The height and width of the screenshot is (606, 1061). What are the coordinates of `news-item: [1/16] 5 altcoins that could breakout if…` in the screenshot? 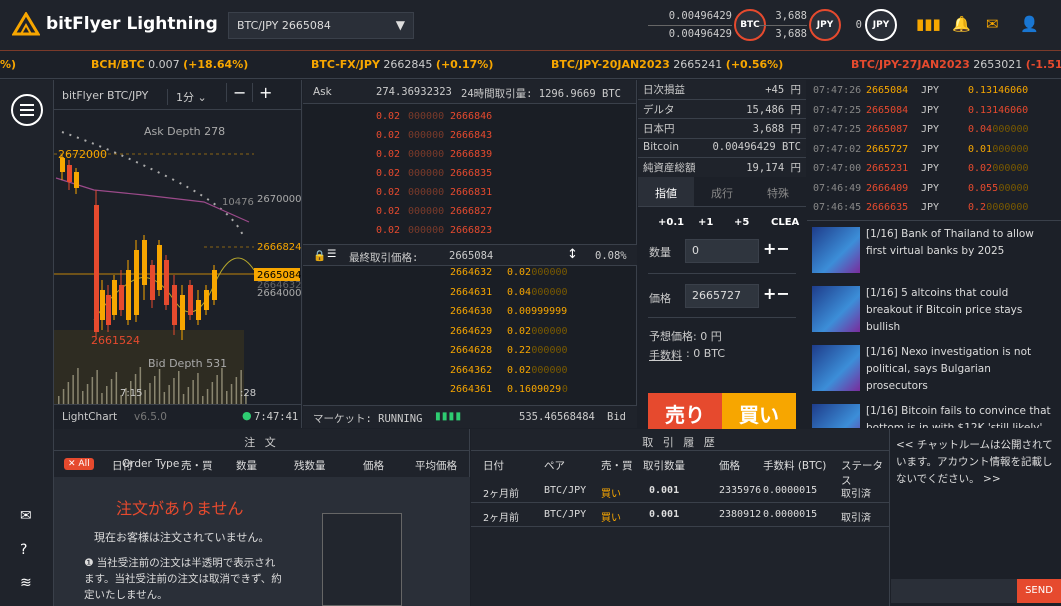 It's located at (935, 310).